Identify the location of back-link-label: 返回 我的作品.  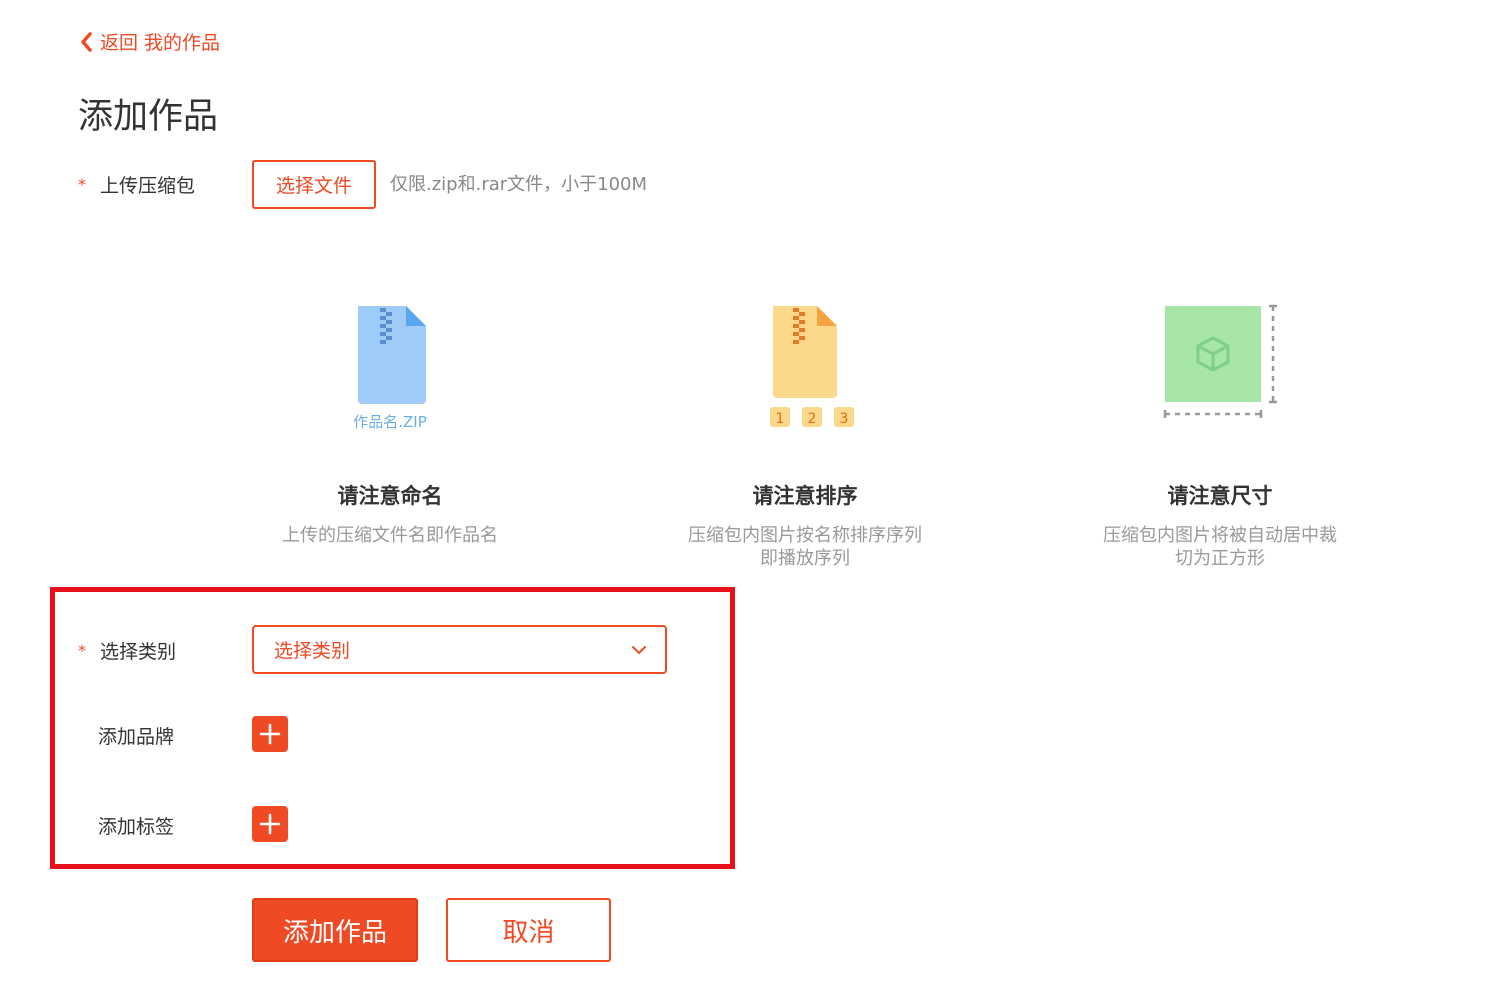
(160, 43).